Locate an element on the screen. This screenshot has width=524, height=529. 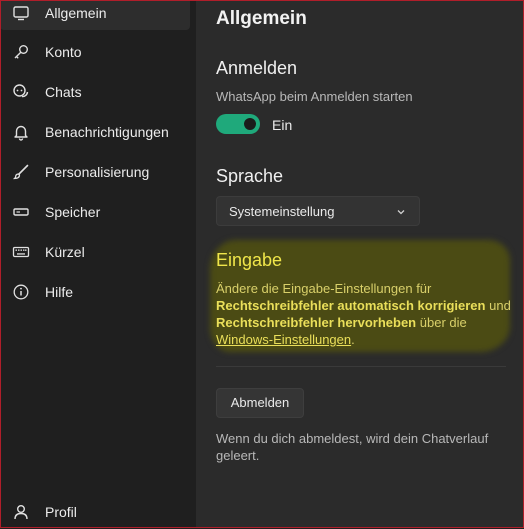
language-select: Systemeinstellung is located at coordinates (318, 211).